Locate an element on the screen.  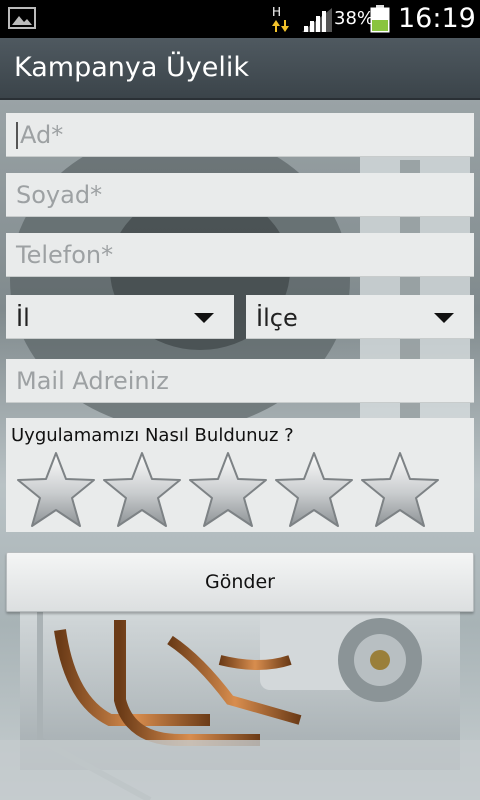
last-name-placeholder: Soyad* is located at coordinates (59, 195).